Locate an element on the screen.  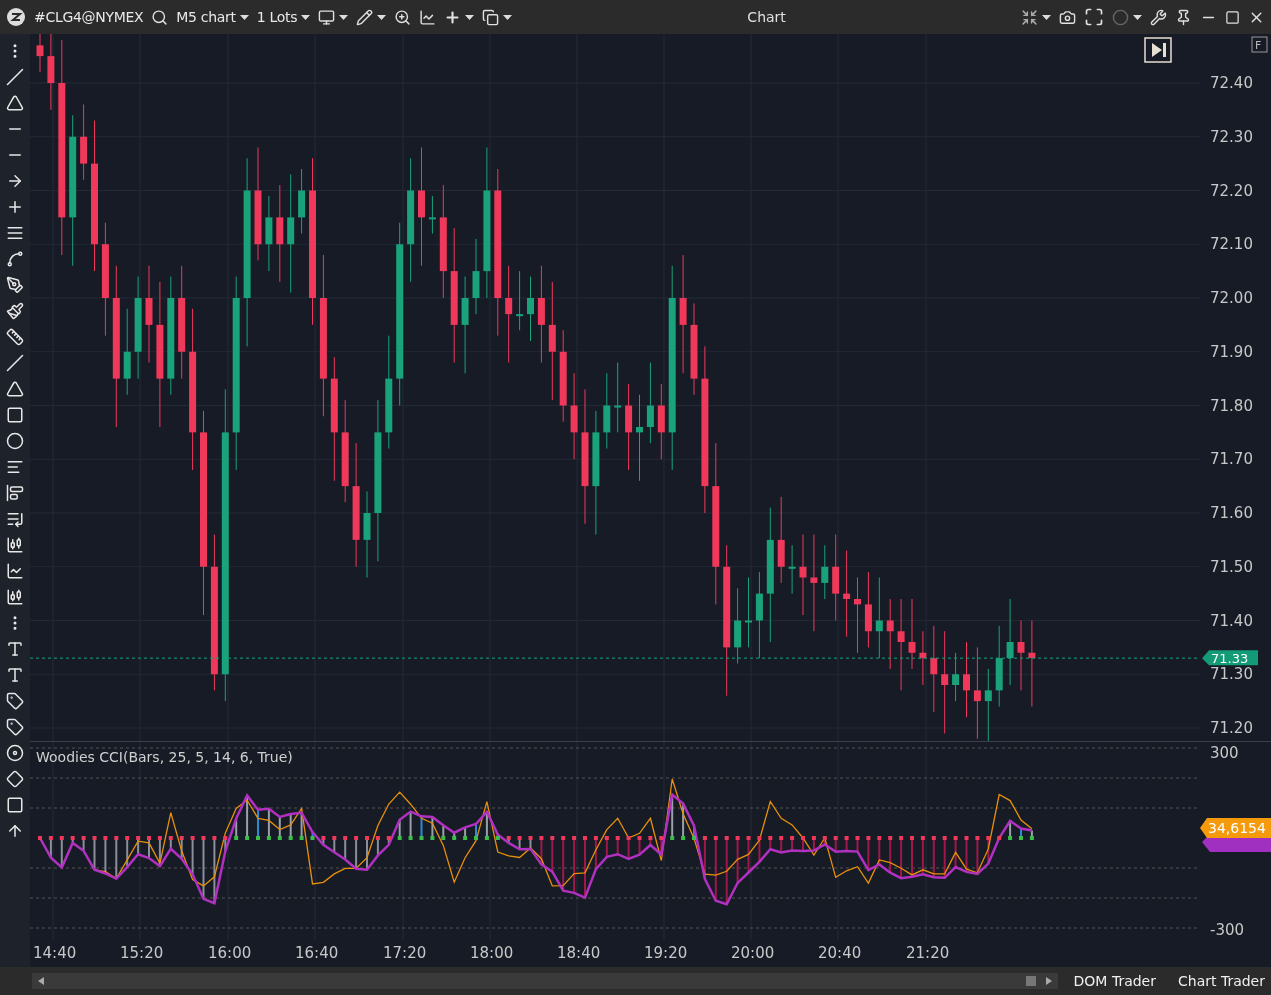
price-label: 72.00 is located at coordinates (1231, 298).